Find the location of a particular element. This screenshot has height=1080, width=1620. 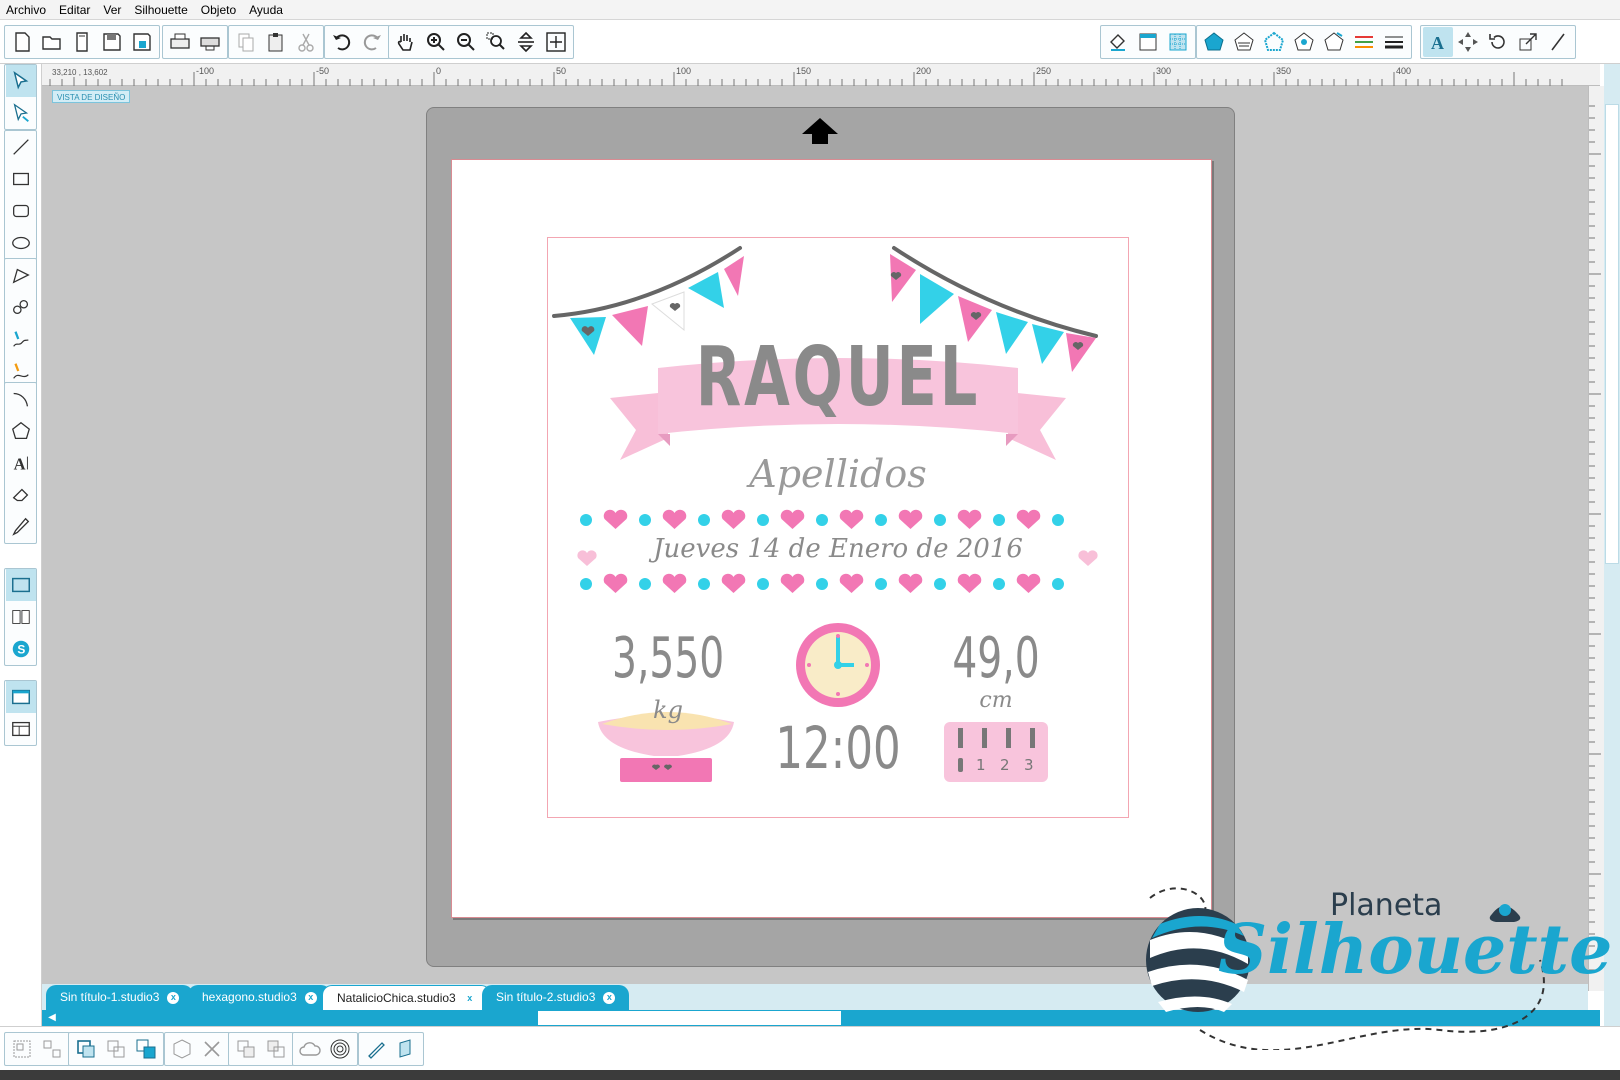

edit-points-tool is located at coordinates (21, 113).